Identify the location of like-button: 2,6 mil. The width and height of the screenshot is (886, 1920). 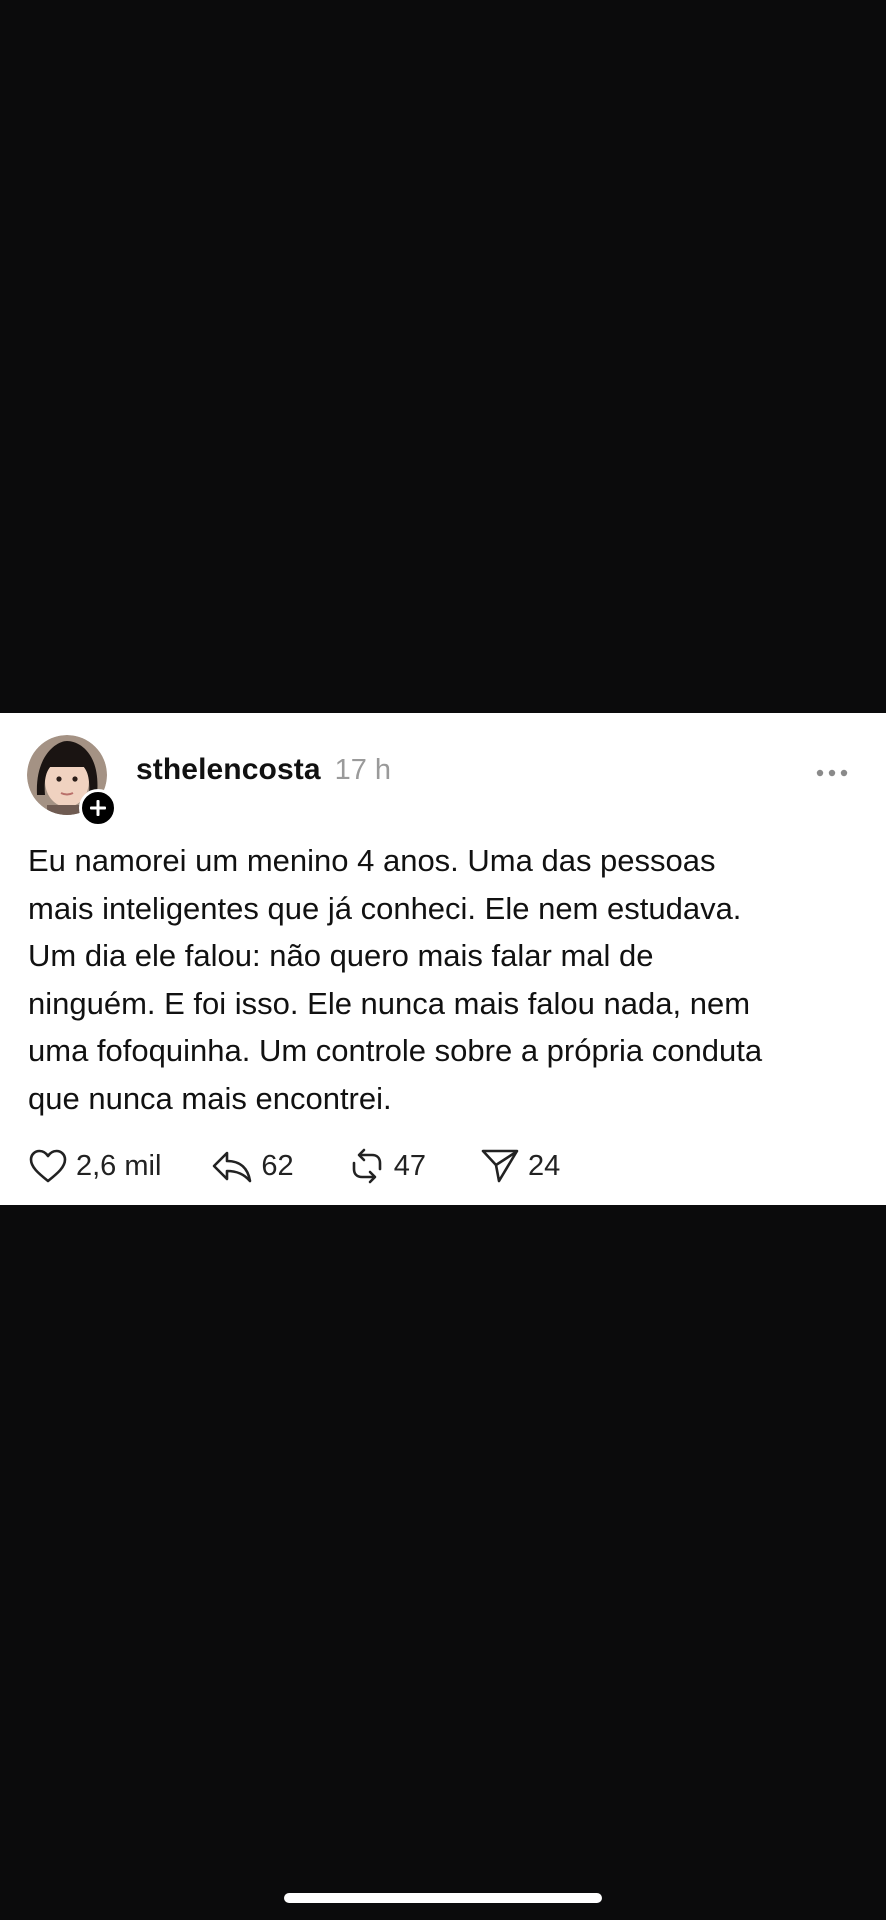
(94, 1166).